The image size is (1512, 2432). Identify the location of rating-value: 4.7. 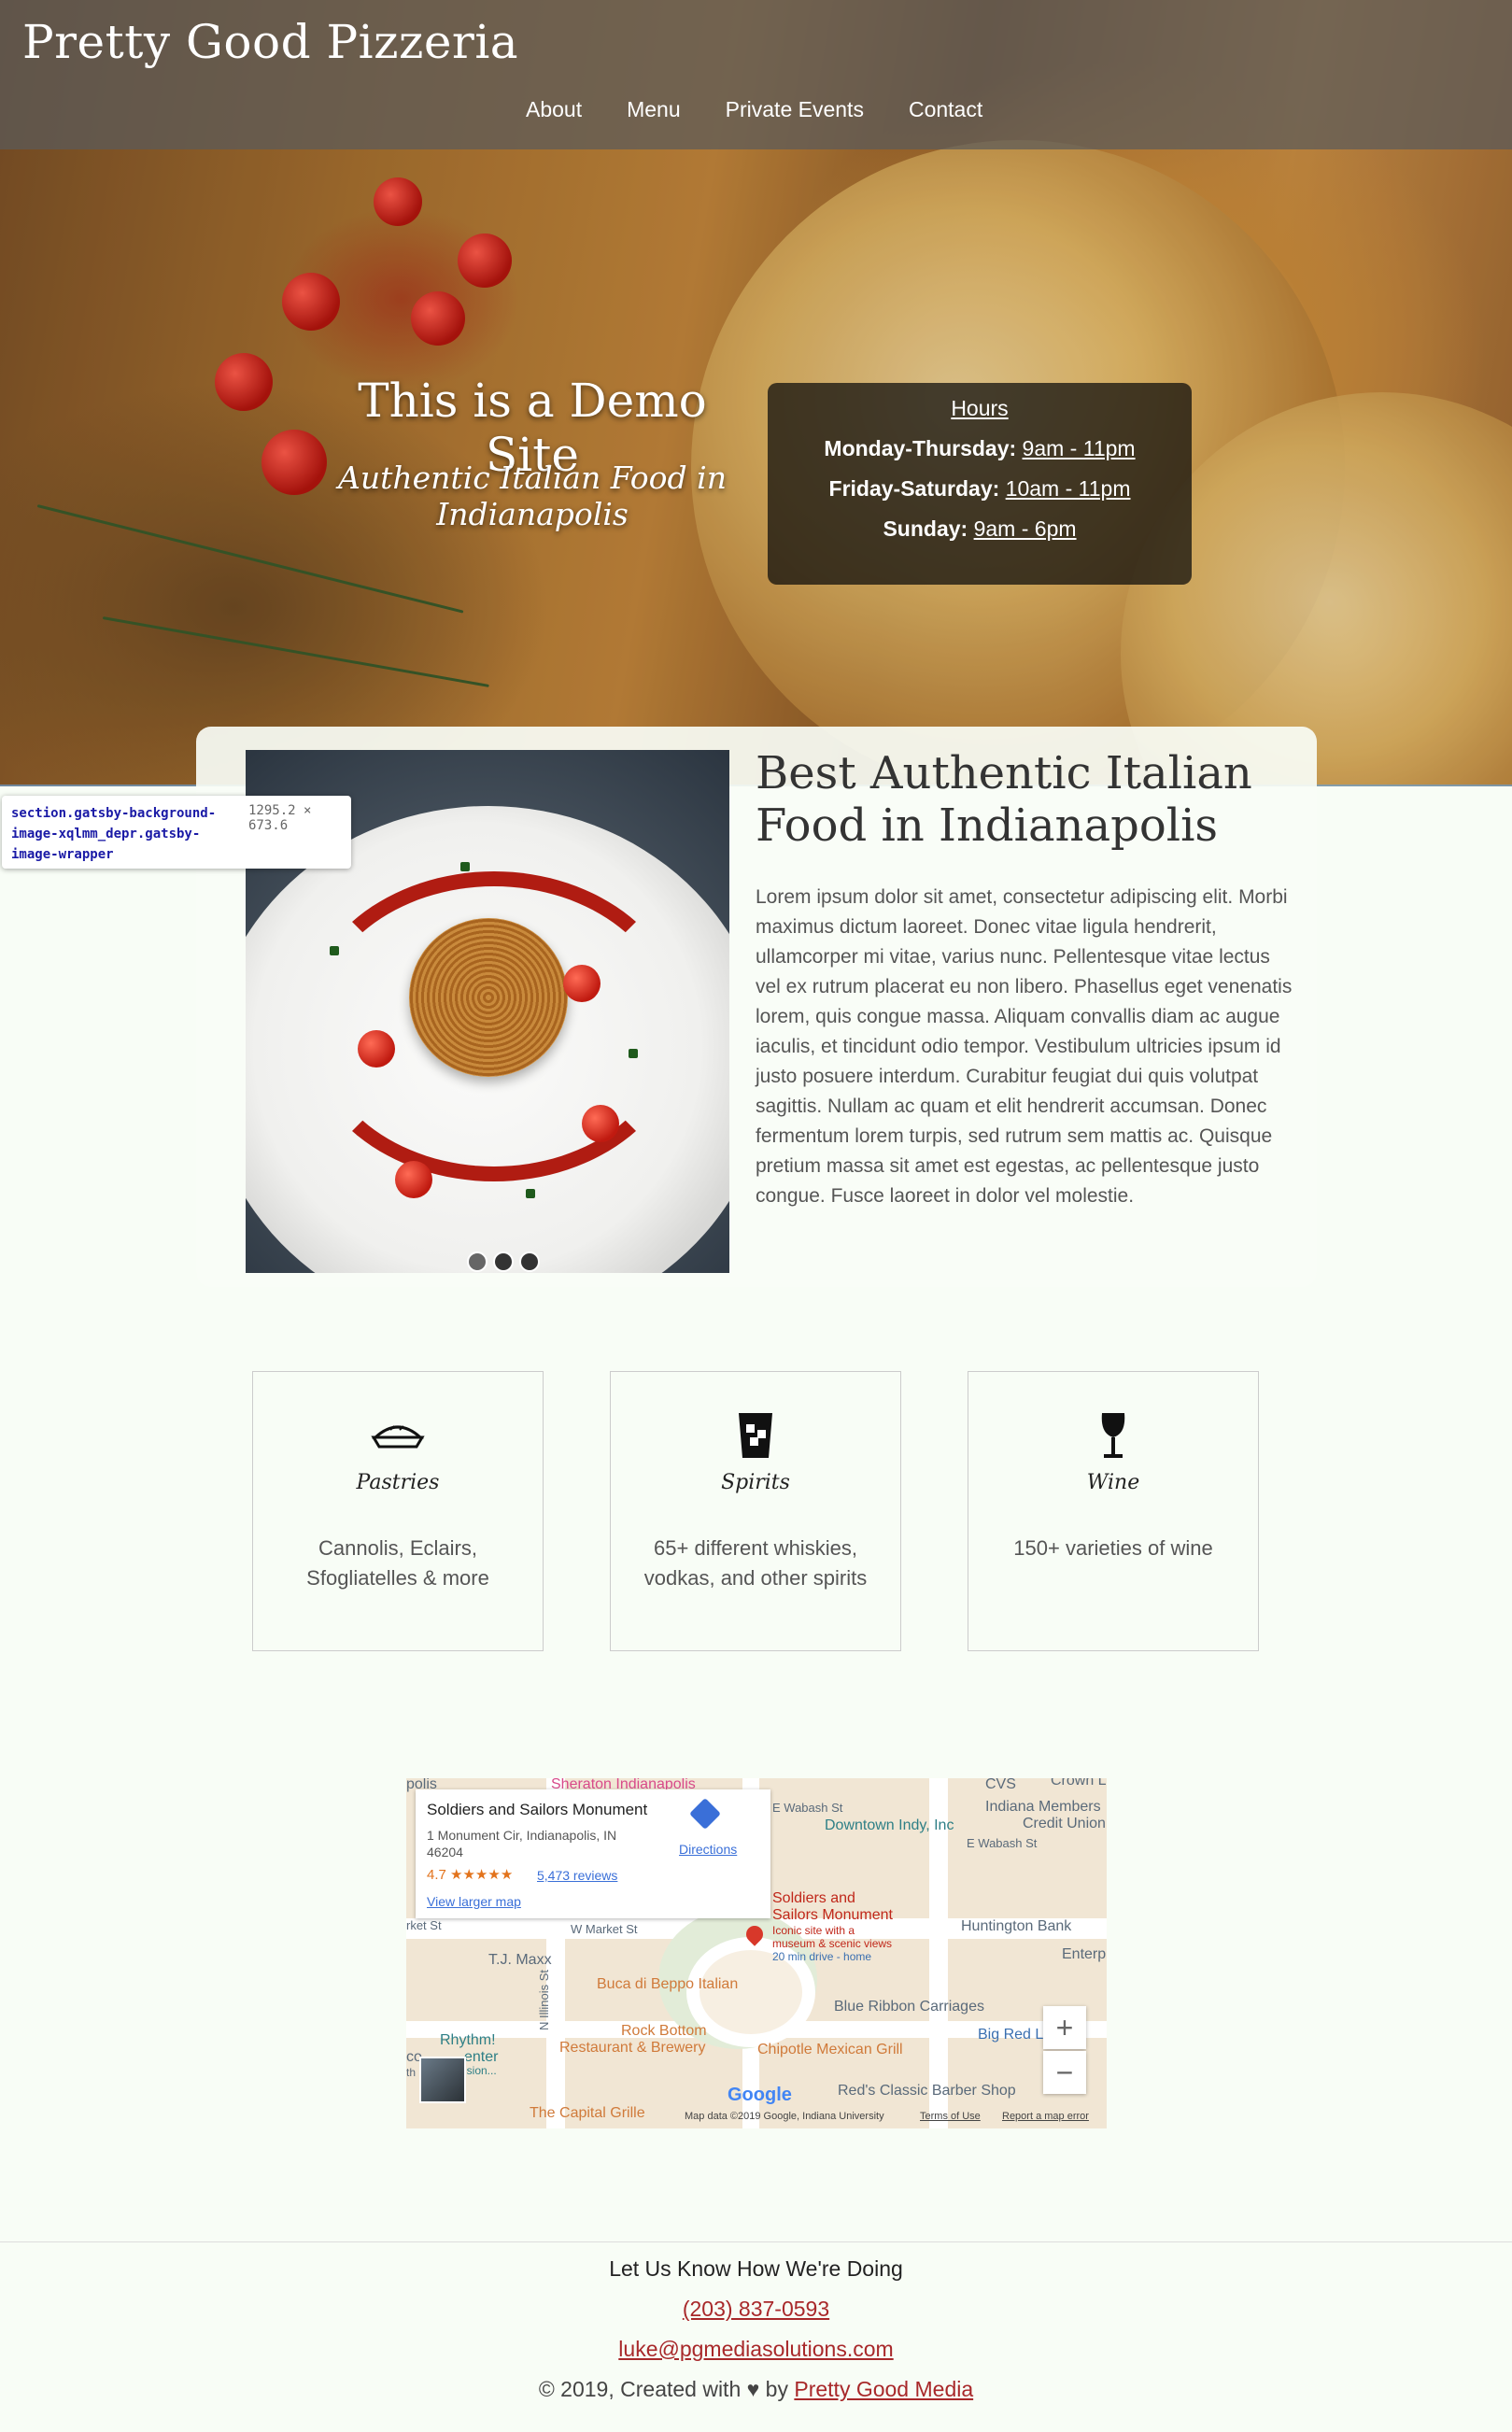
(436, 1875).